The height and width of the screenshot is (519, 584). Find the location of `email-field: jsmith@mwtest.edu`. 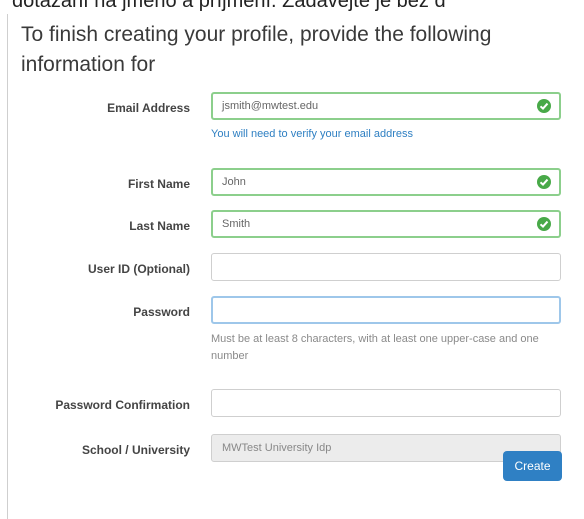

email-field: jsmith@mwtest.edu is located at coordinates (386, 106).